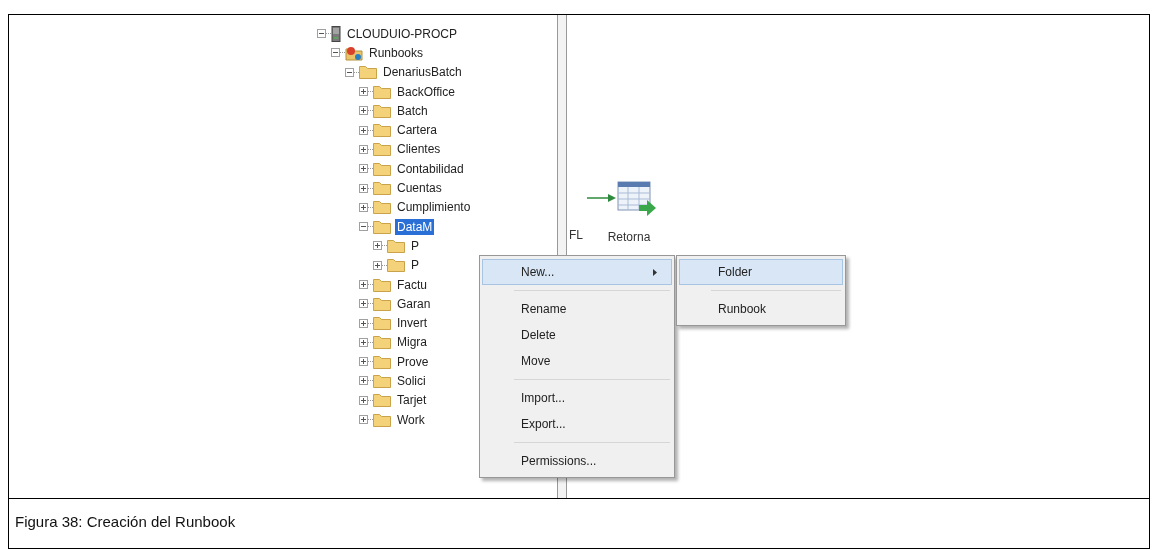 This screenshot has height=550, width=1158. What do you see at coordinates (411, 419) in the screenshot?
I see `tree-item: Work` at bounding box center [411, 419].